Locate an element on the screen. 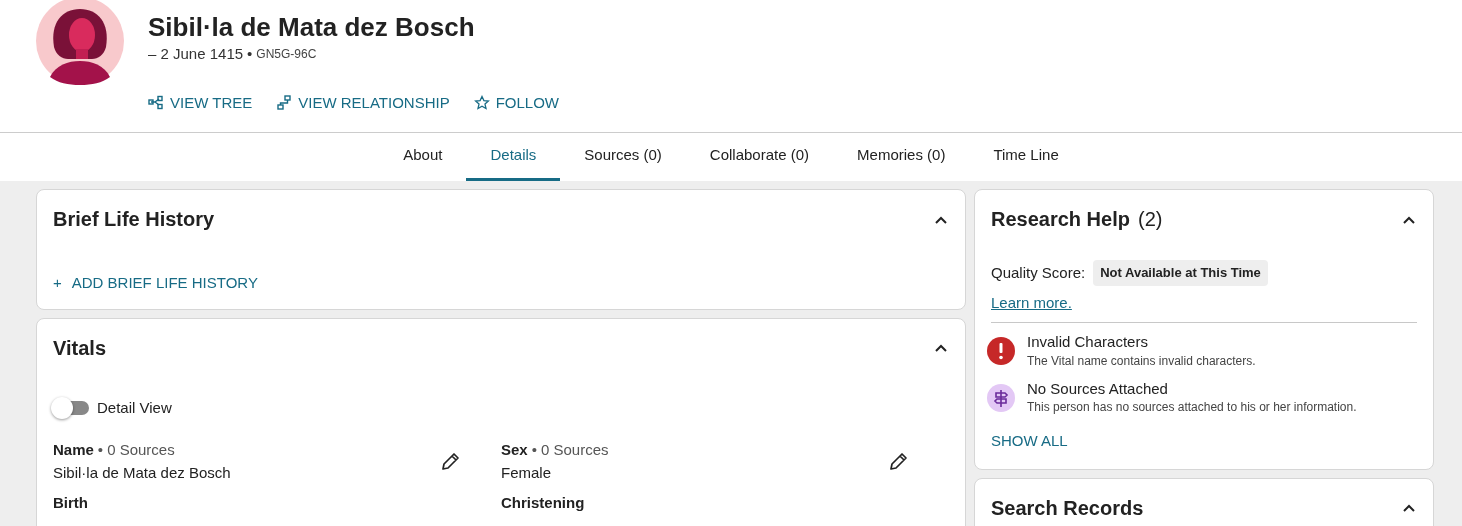  issue-title: No Sources Attached is located at coordinates (1098, 388).